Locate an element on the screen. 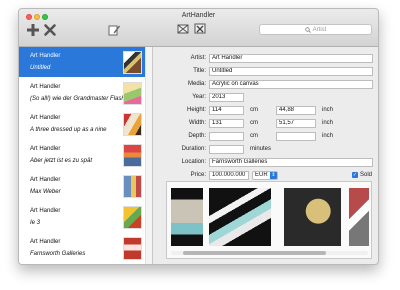 The height and width of the screenshot is (290, 400). height-inch-field: 44,88 is located at coordinates (296, 110).